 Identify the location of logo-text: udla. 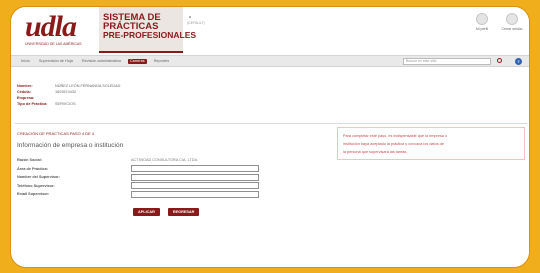
(51, 26).